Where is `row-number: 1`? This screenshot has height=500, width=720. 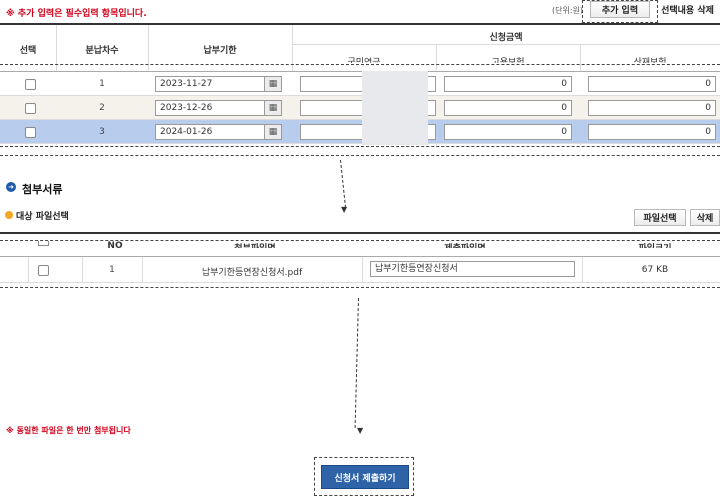 row-number: 1 is located at coordinates (102, 84).